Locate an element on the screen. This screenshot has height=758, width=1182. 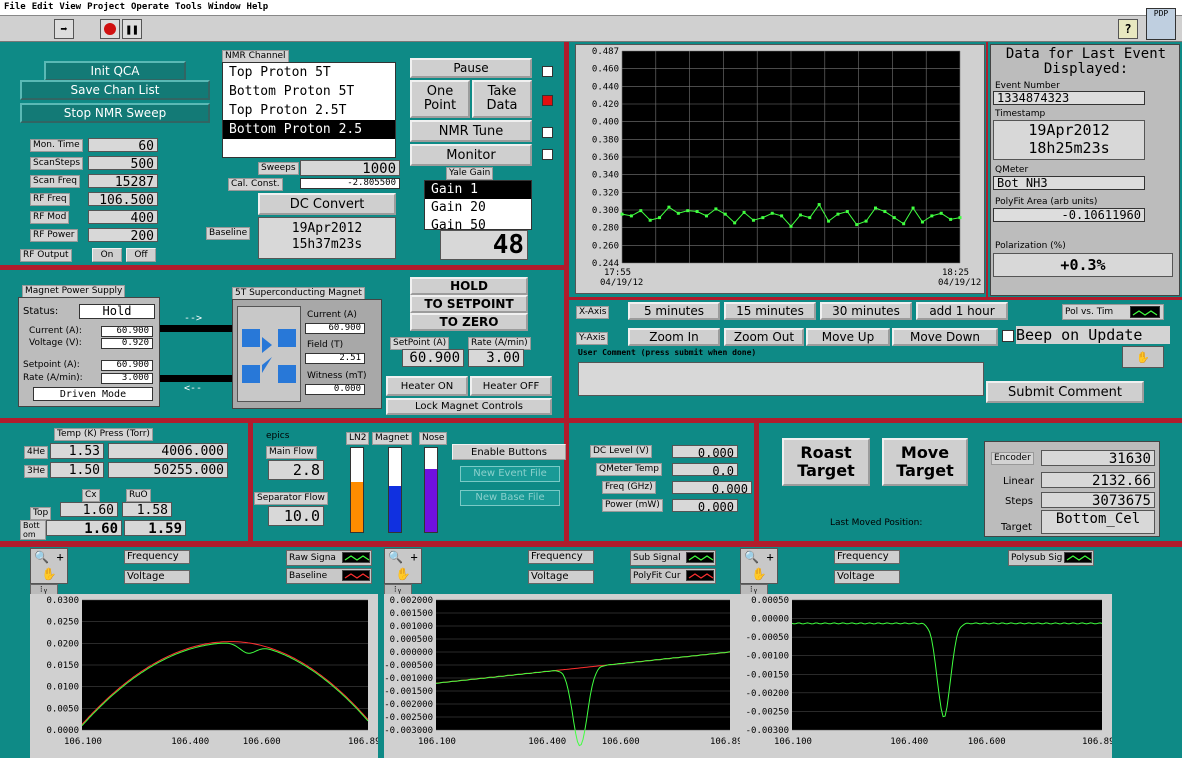
comment-input is located at coordinates (781, 379).